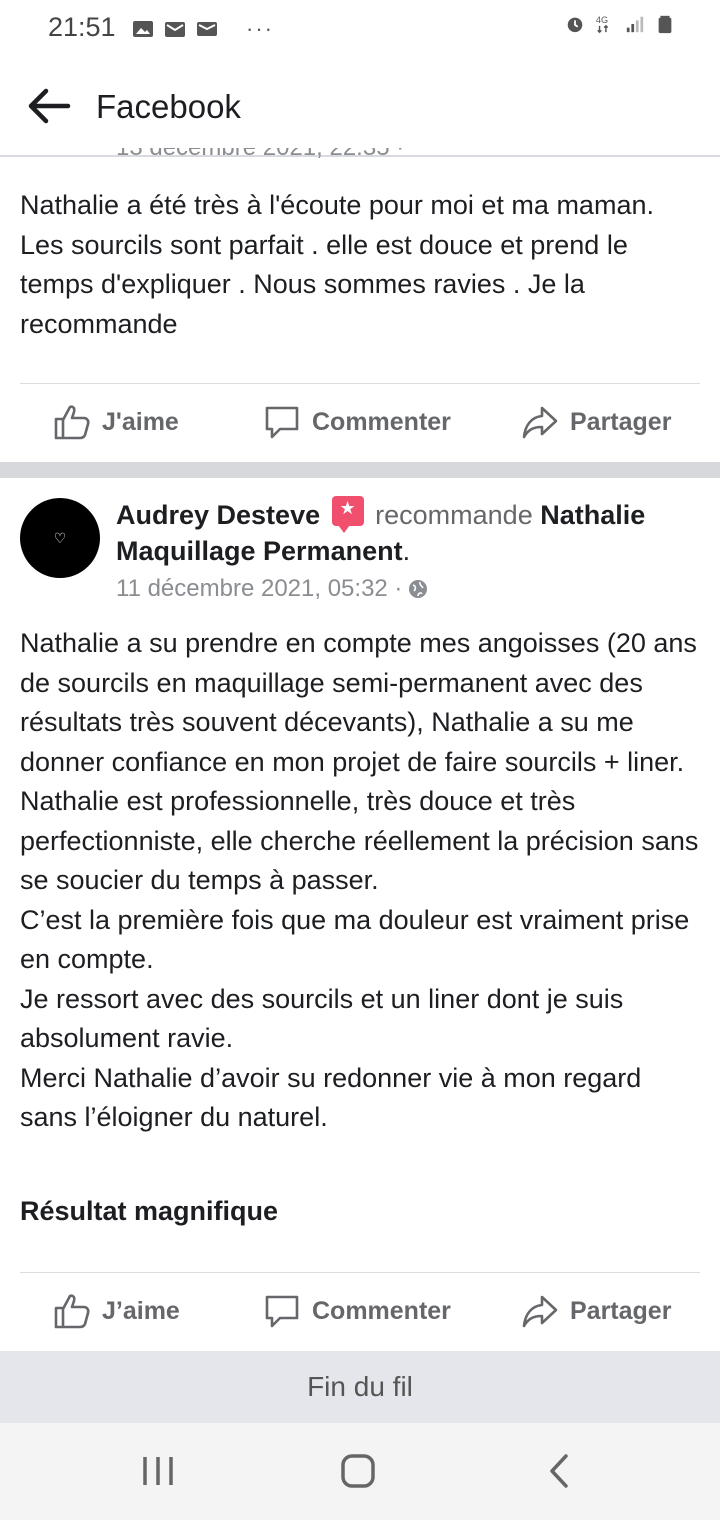 This screenshot has width=720, height=1520. Describe the element at coordinates (406, 551) in the screenshot. I see `header-period: .` at that location.